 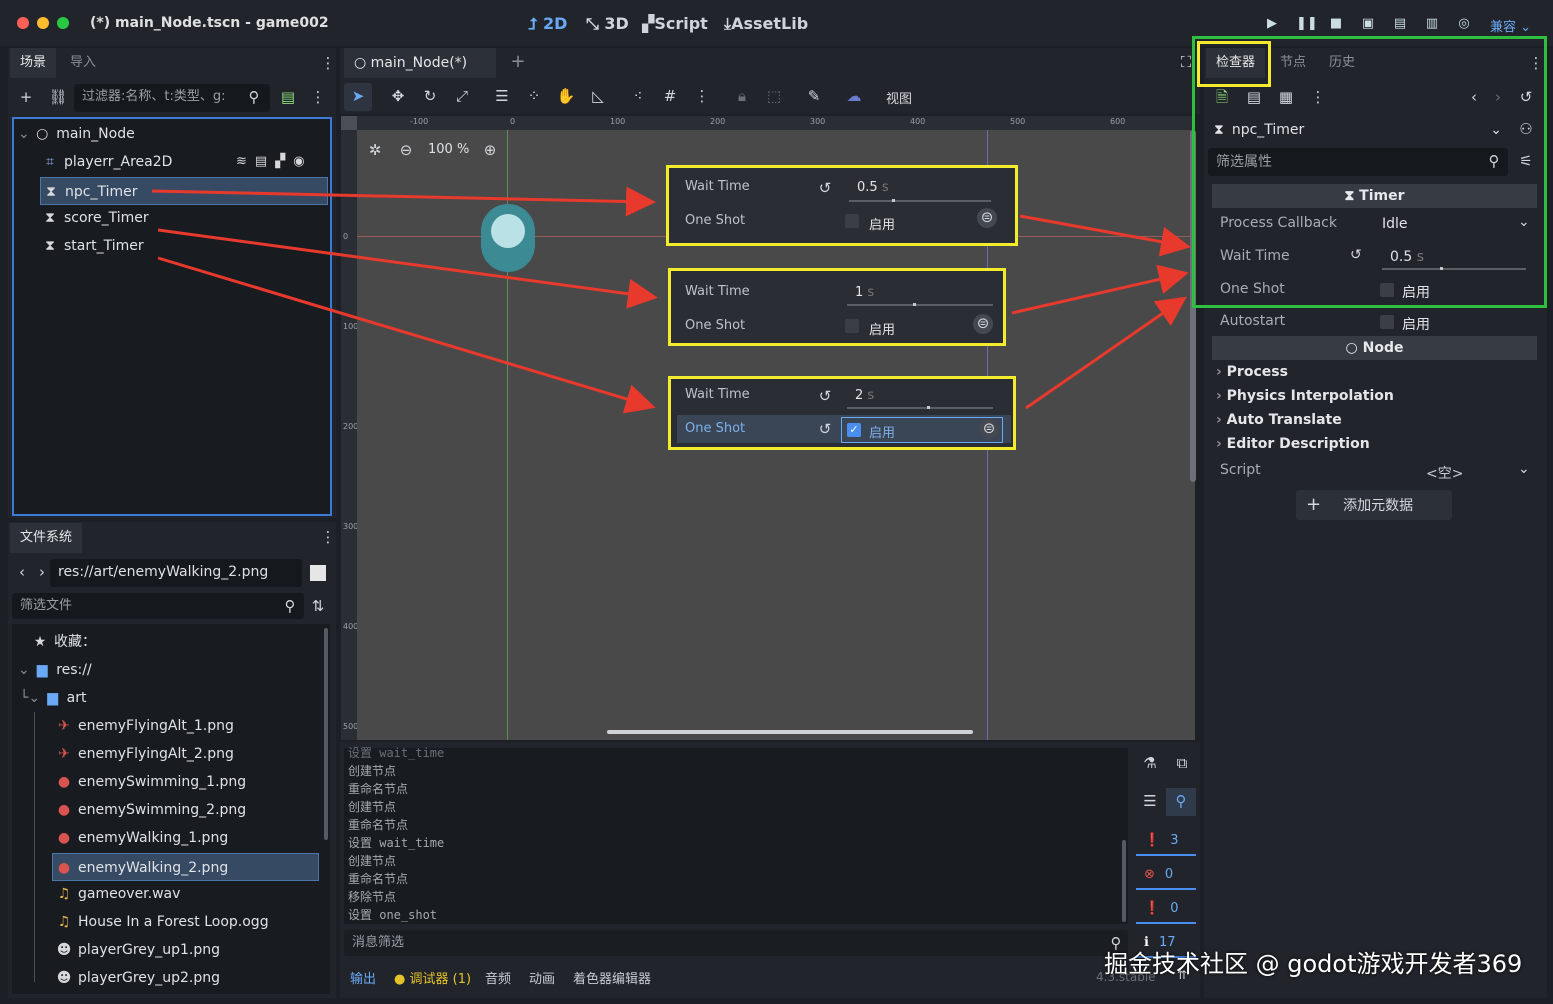 What do you see at coordinates (1368, 24) in the screenshot?
I see `remote-debug-icon: ▣` at bounding box center [1368, 24].